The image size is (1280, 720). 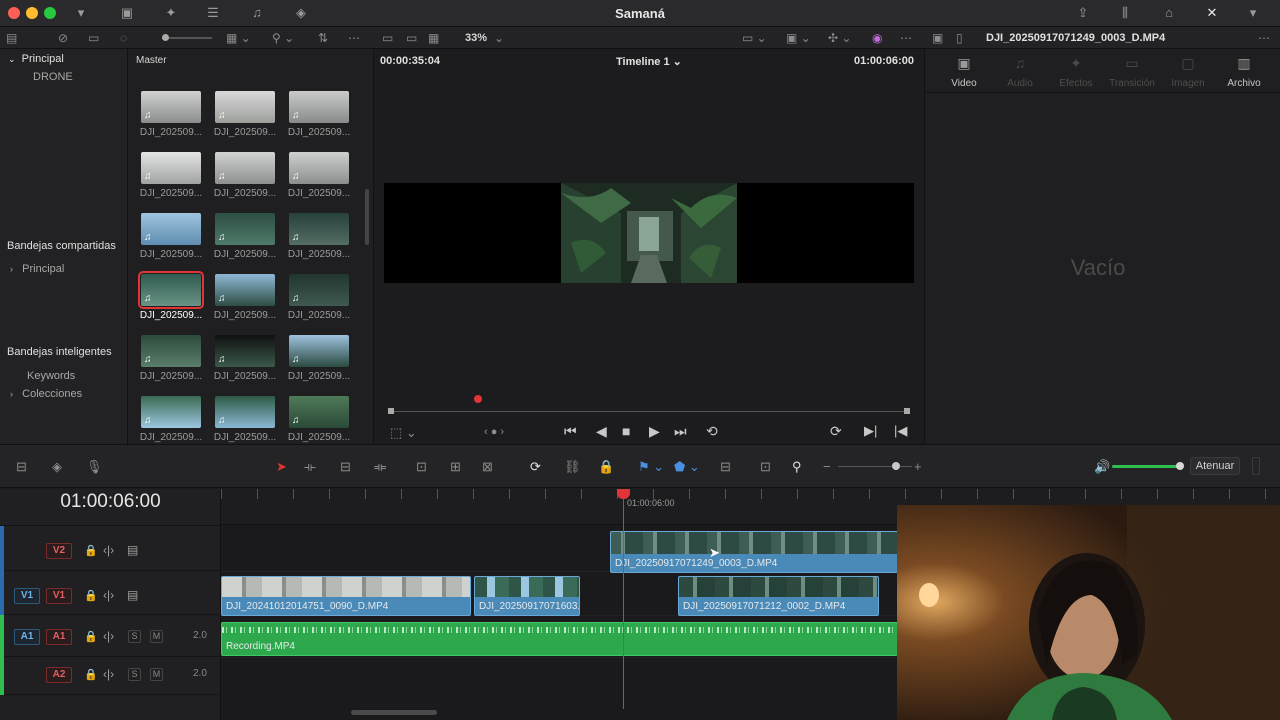 I want to click on timeline-clip-v1-1: DJI_20241012014751_0090_D.MP4, so click(x=346, y=596).